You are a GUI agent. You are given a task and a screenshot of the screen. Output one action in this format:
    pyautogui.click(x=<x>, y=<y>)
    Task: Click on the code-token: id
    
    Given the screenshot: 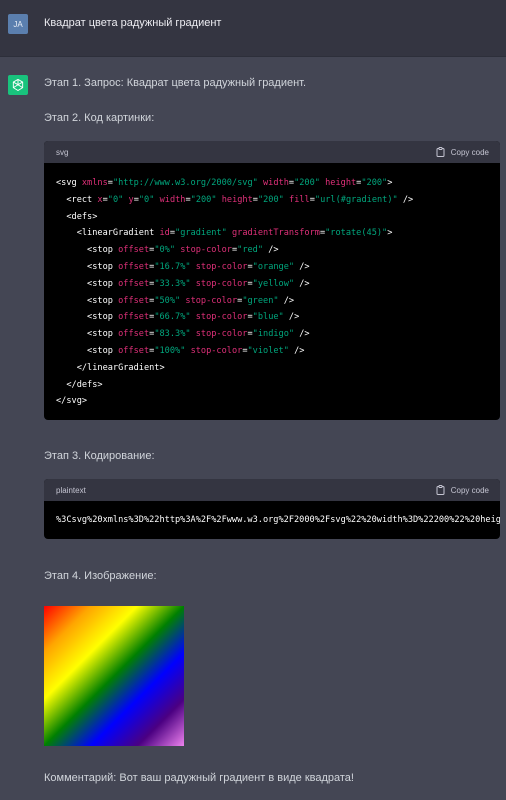 What is the action you would take?
    pyautogui.click(x=164, y=233)
    